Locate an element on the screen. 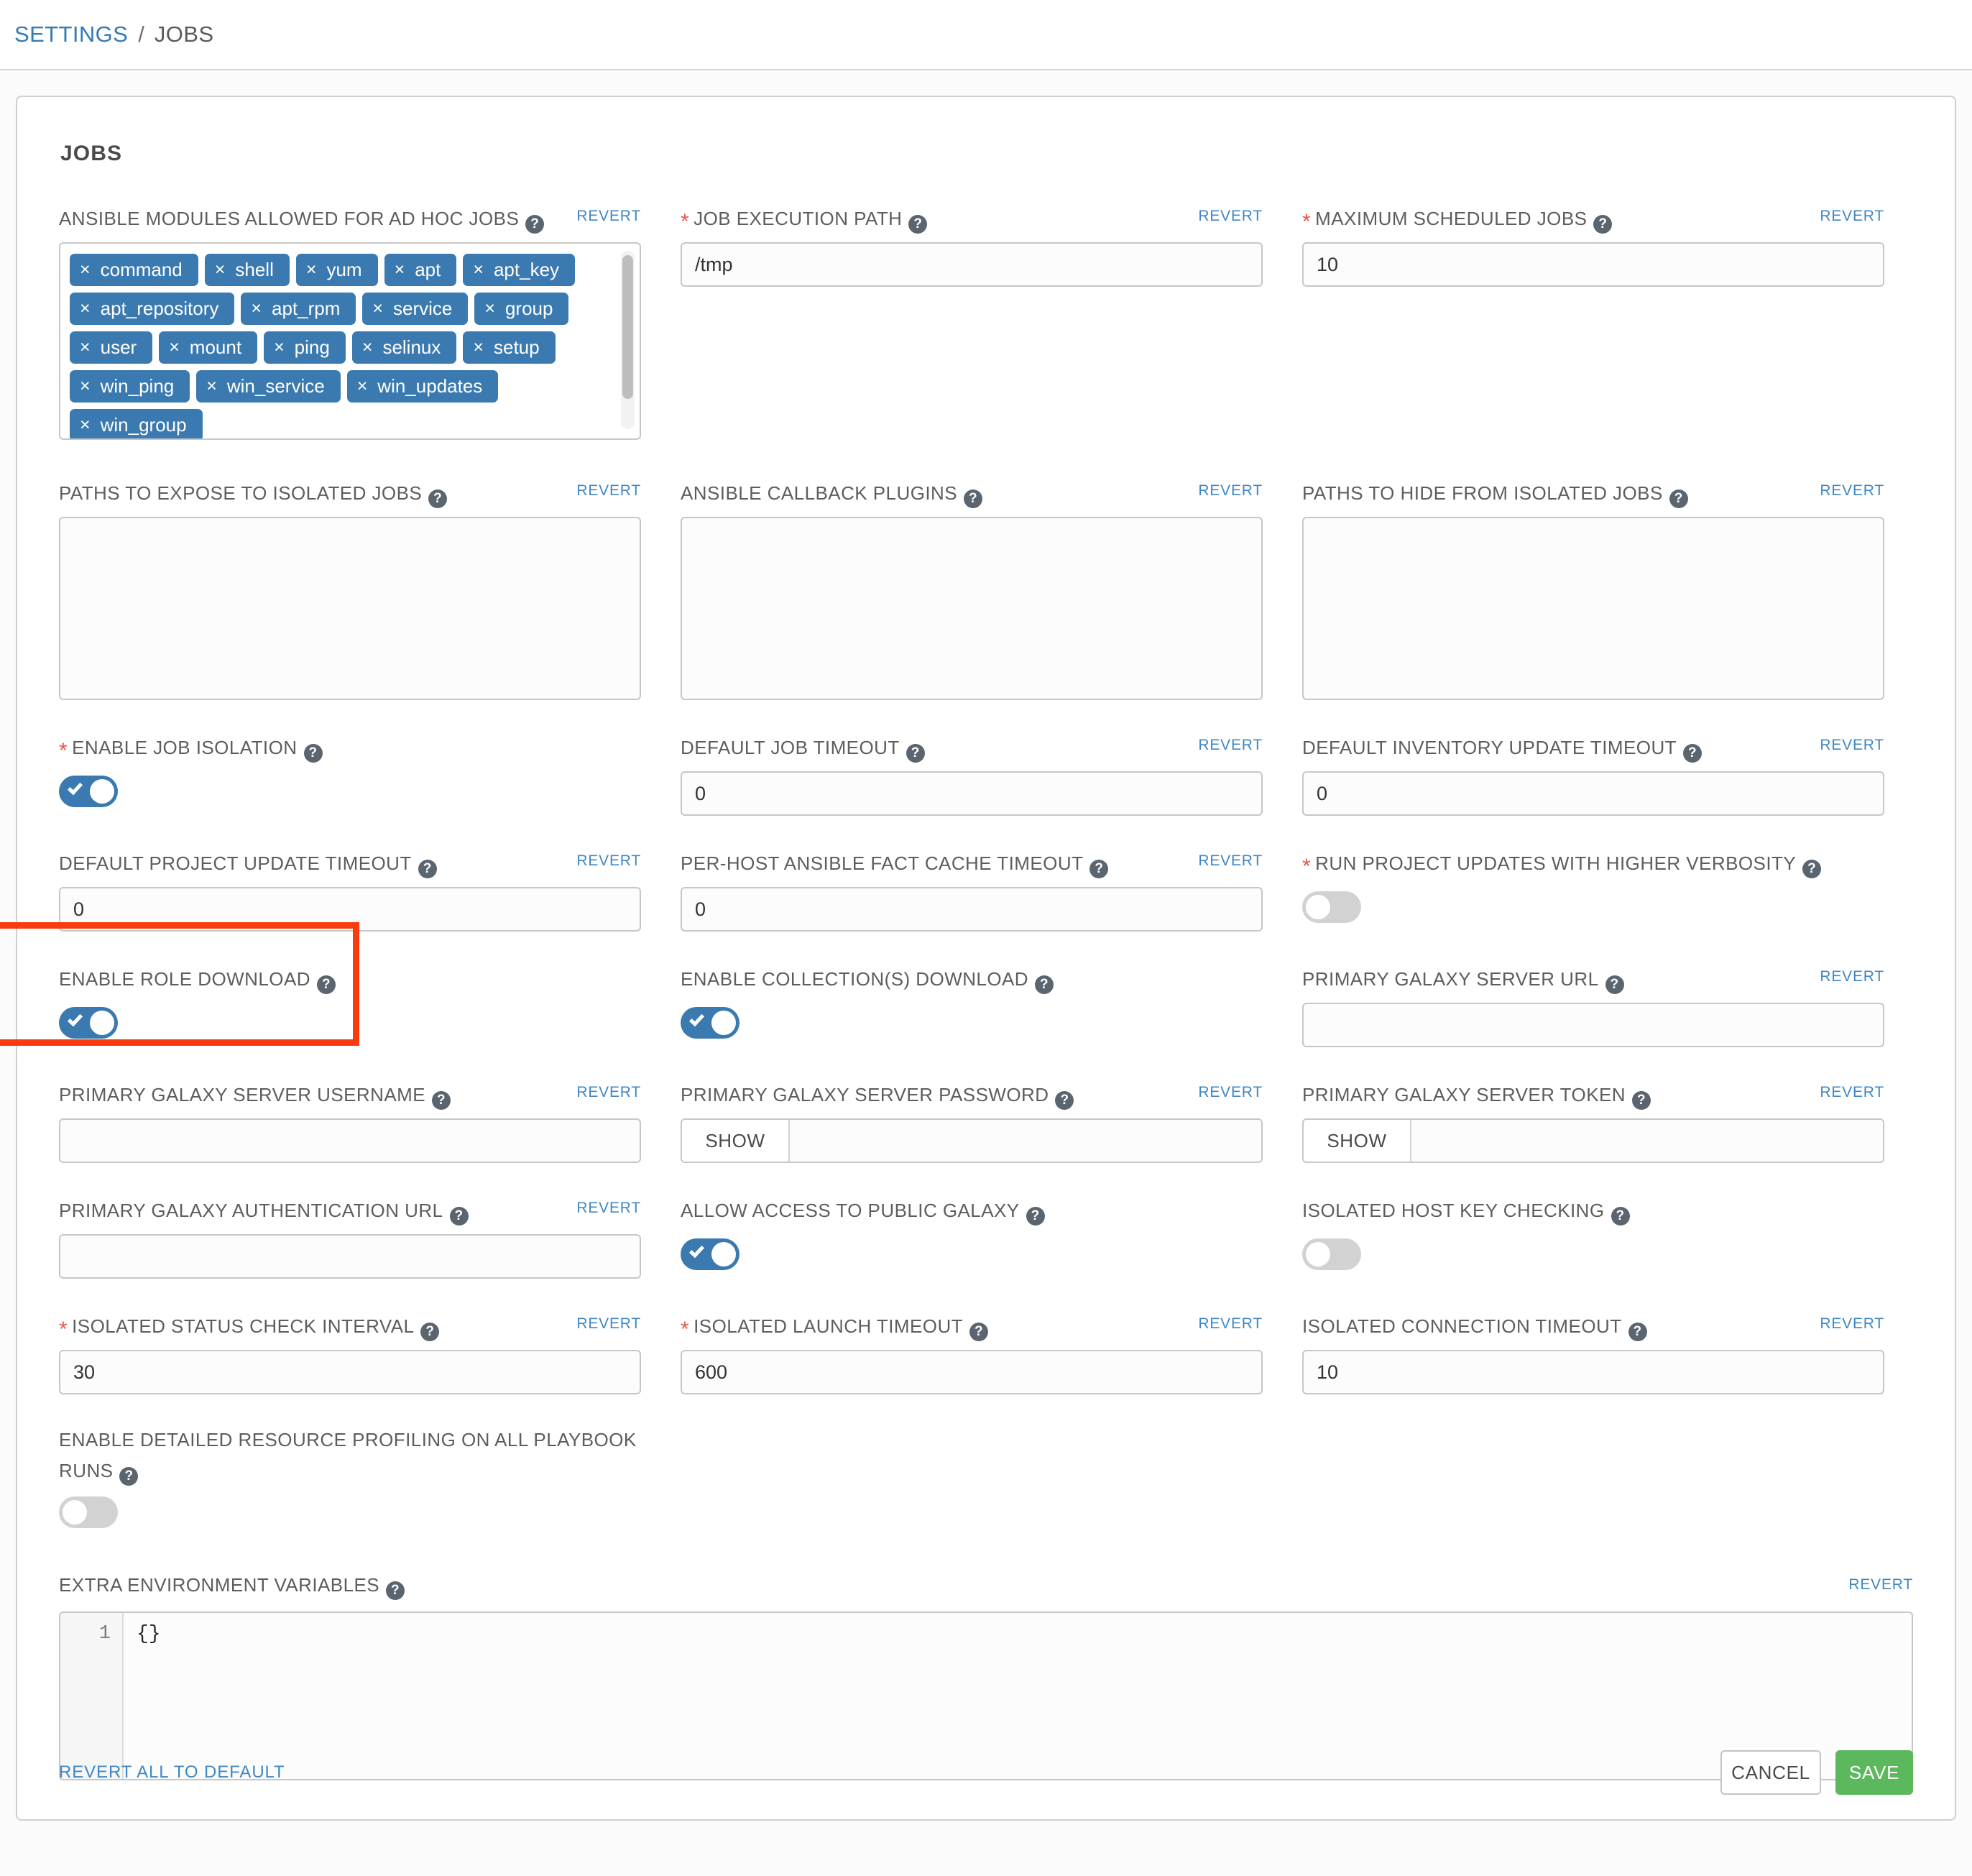 This screenshot has width=1972, height=1876. revert-link-extra-environment-variables: REVERT is located at coordinates (1881, 1585).